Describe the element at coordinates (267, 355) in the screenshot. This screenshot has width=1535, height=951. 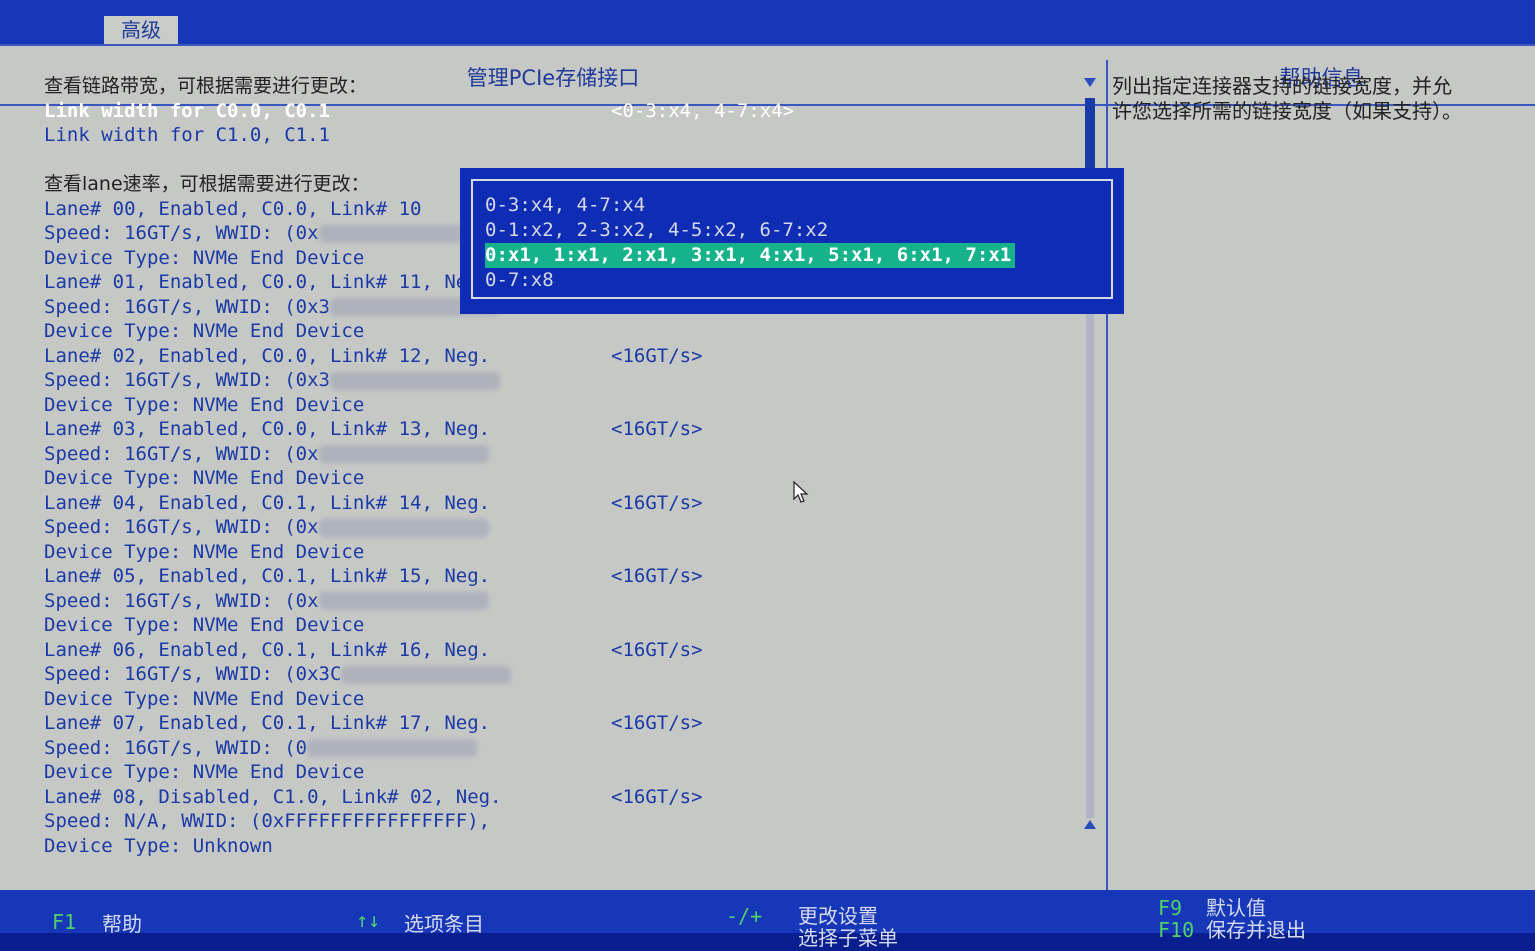
I see `setting-label: Lane# 02, Enabled, C0.0, Link# 12, Neg.` at that location.